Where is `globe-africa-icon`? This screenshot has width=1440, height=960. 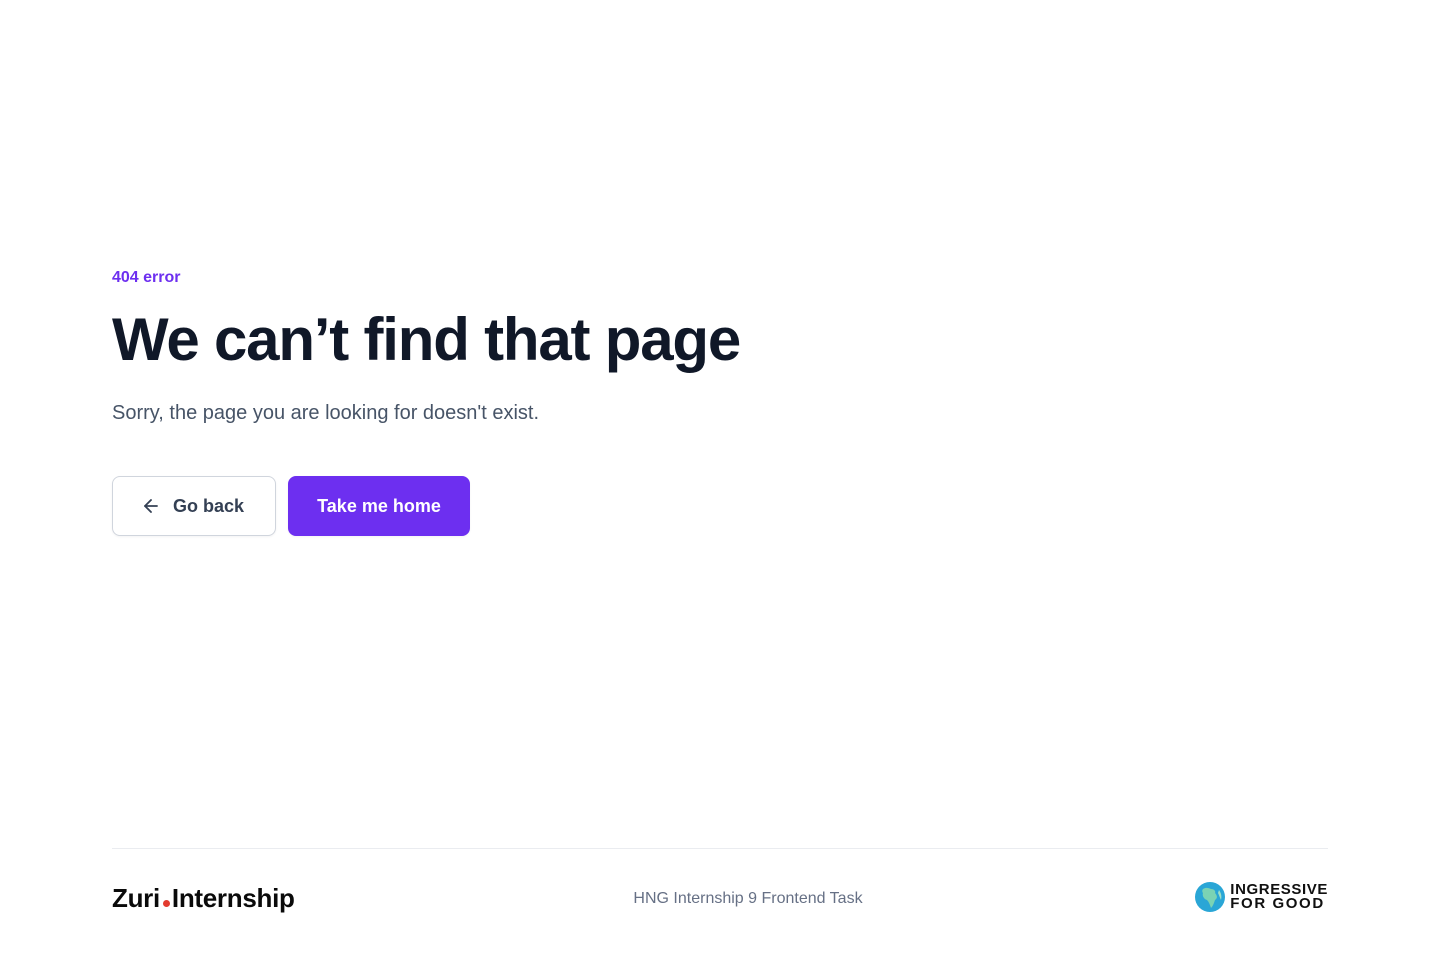
globe-africa-icon is located at coordinates (1210, 897).